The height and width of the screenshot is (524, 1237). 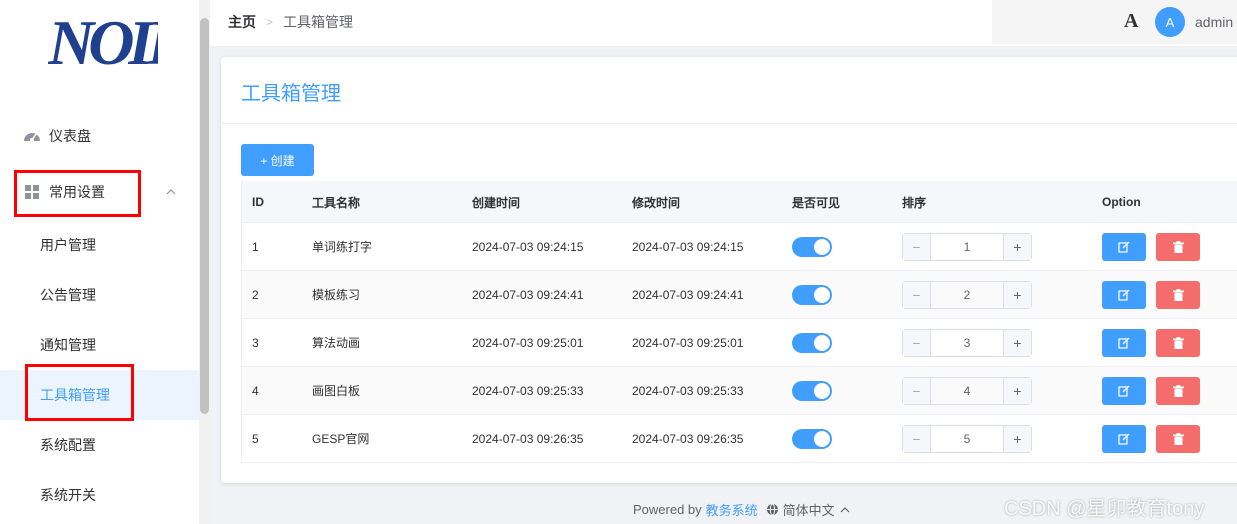 I want to click on cell-modified: 2024-07-03 09:26:35, so click(x=688, y=438).